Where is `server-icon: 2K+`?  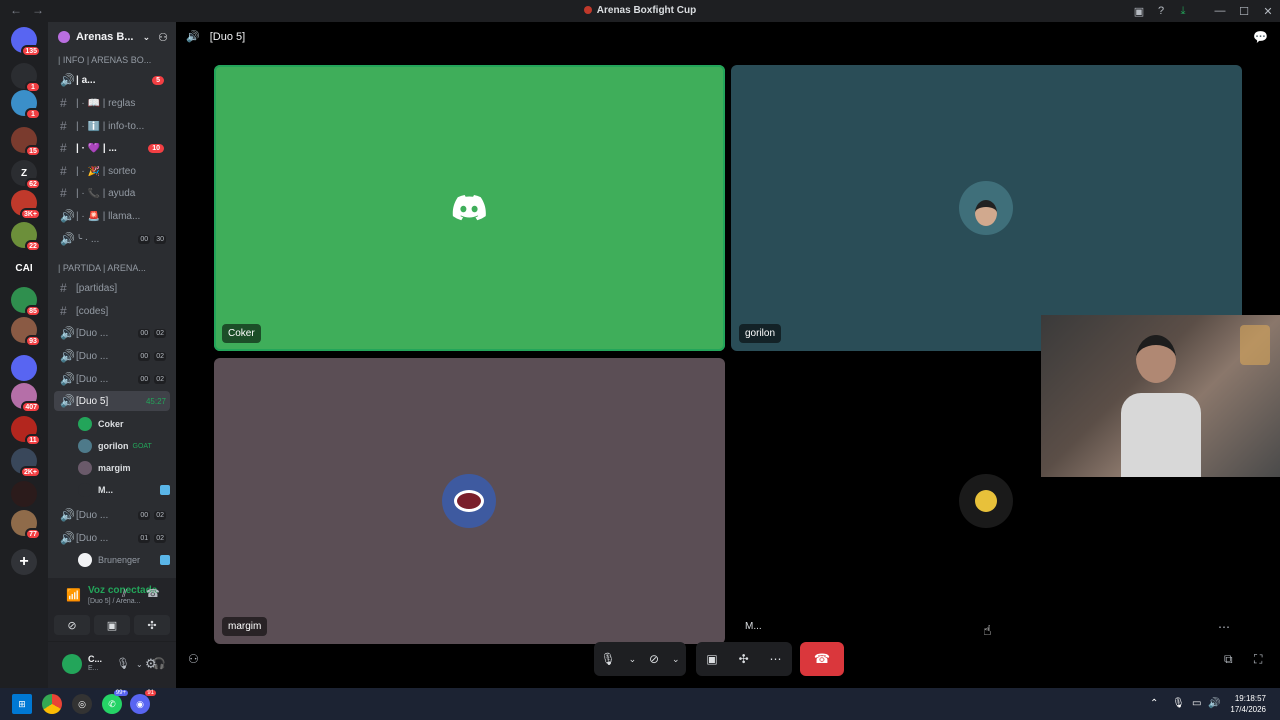 server-icon: 2K+ is located at coordinates (26, 463).